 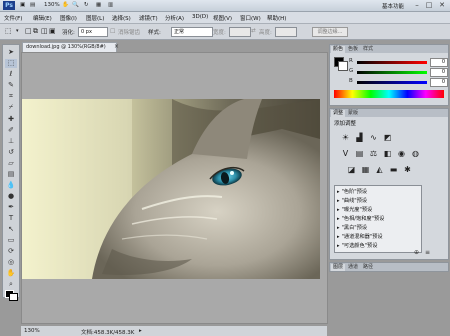 I want to click on swap-icon: ⇄, so click(x=253, y=31).